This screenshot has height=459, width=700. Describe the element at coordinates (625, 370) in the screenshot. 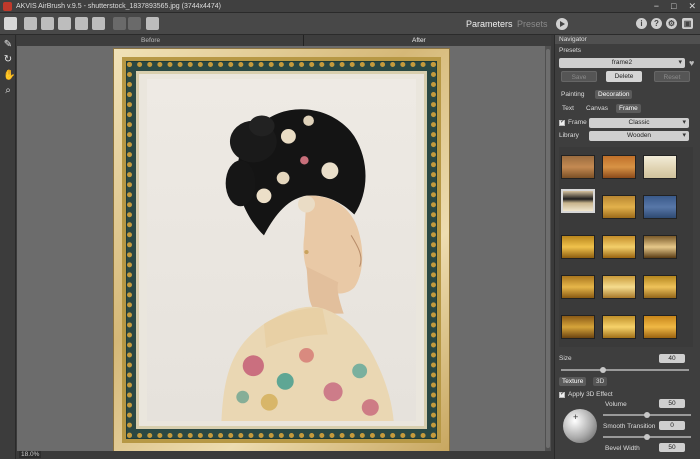

I see `size-slider` at that location.